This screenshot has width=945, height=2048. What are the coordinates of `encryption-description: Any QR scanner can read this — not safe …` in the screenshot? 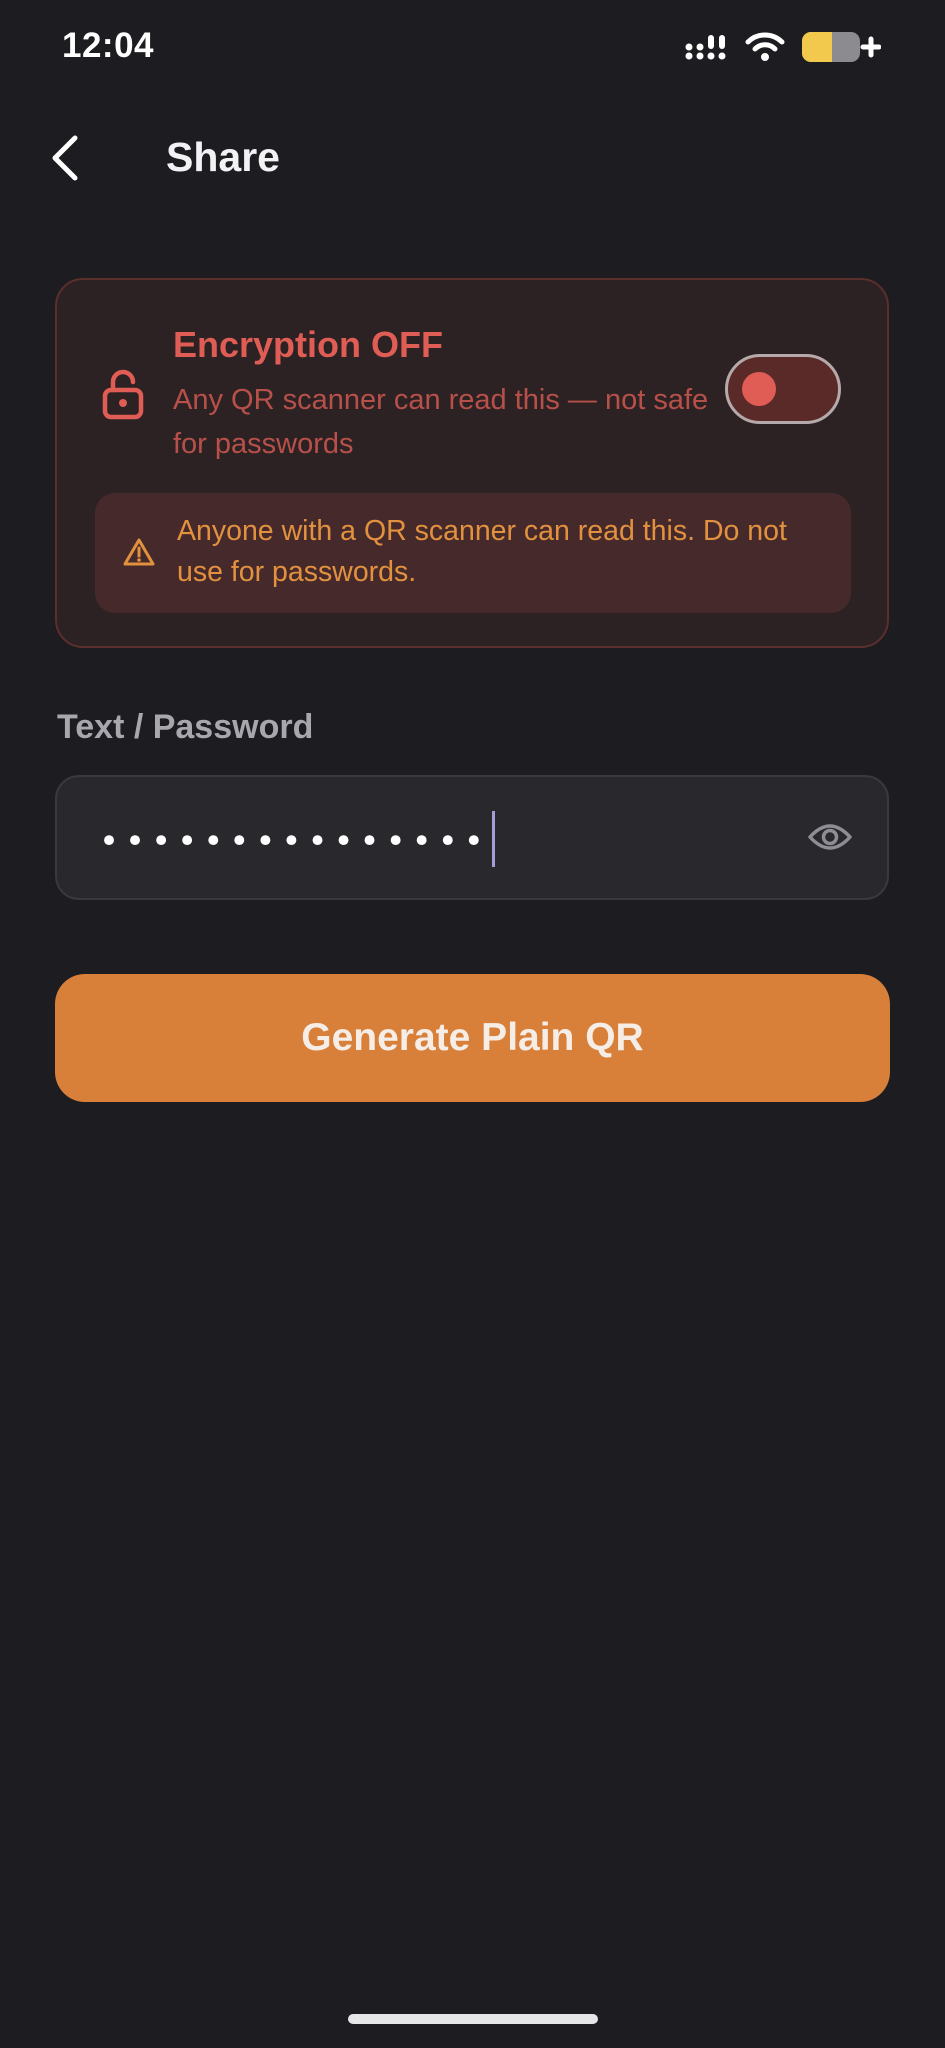 It's located at (441, 422).